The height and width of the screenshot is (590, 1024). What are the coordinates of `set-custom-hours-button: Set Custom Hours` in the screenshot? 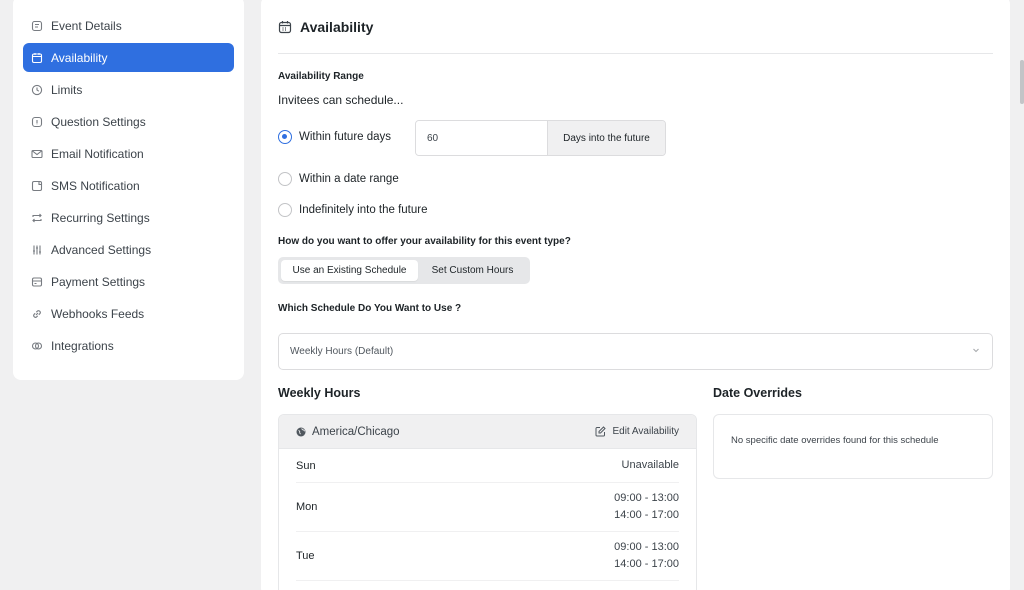 It's located at (472, 270).